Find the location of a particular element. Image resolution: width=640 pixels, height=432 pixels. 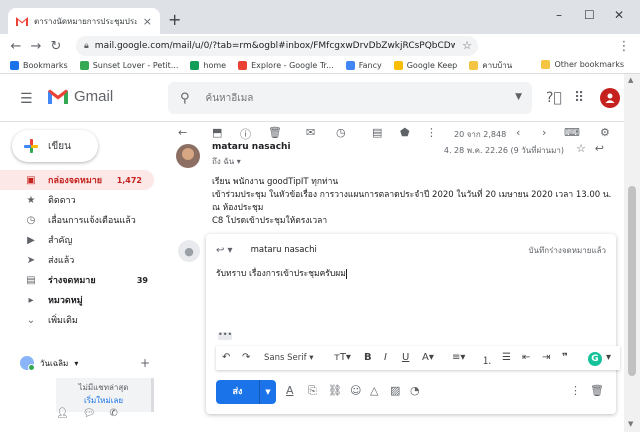

sender-name: mataru nasachi is located at coordinates (251, 147).